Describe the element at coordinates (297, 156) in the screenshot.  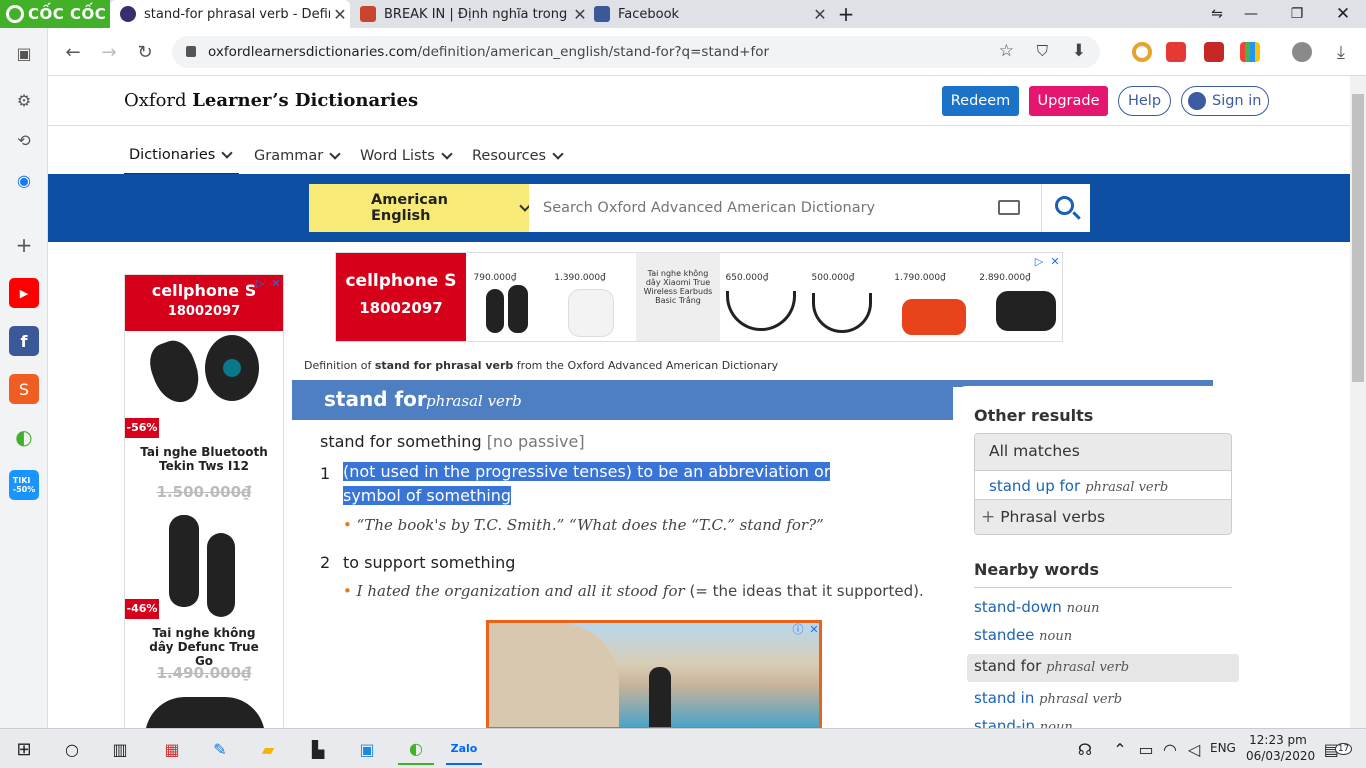
I see `nav-grammar: Grammar` at that location.